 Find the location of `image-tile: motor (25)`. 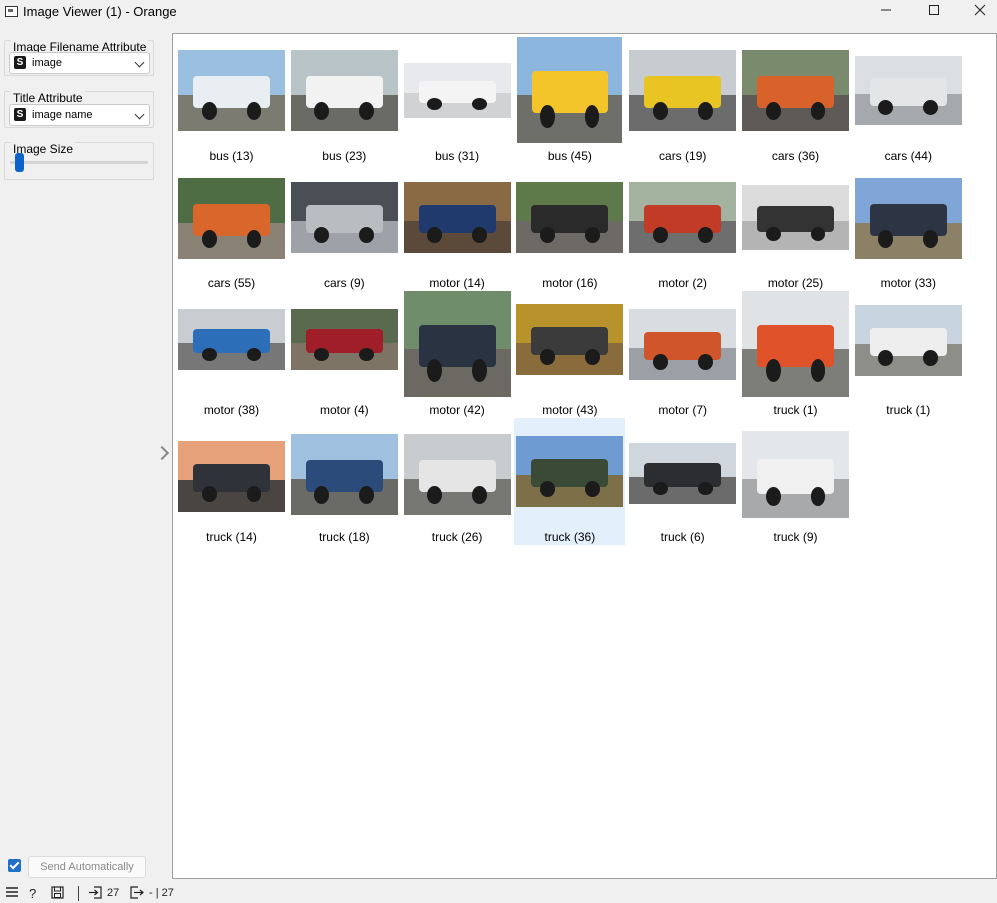

image-tile: motor (25) is located at coordinates (795, 227).